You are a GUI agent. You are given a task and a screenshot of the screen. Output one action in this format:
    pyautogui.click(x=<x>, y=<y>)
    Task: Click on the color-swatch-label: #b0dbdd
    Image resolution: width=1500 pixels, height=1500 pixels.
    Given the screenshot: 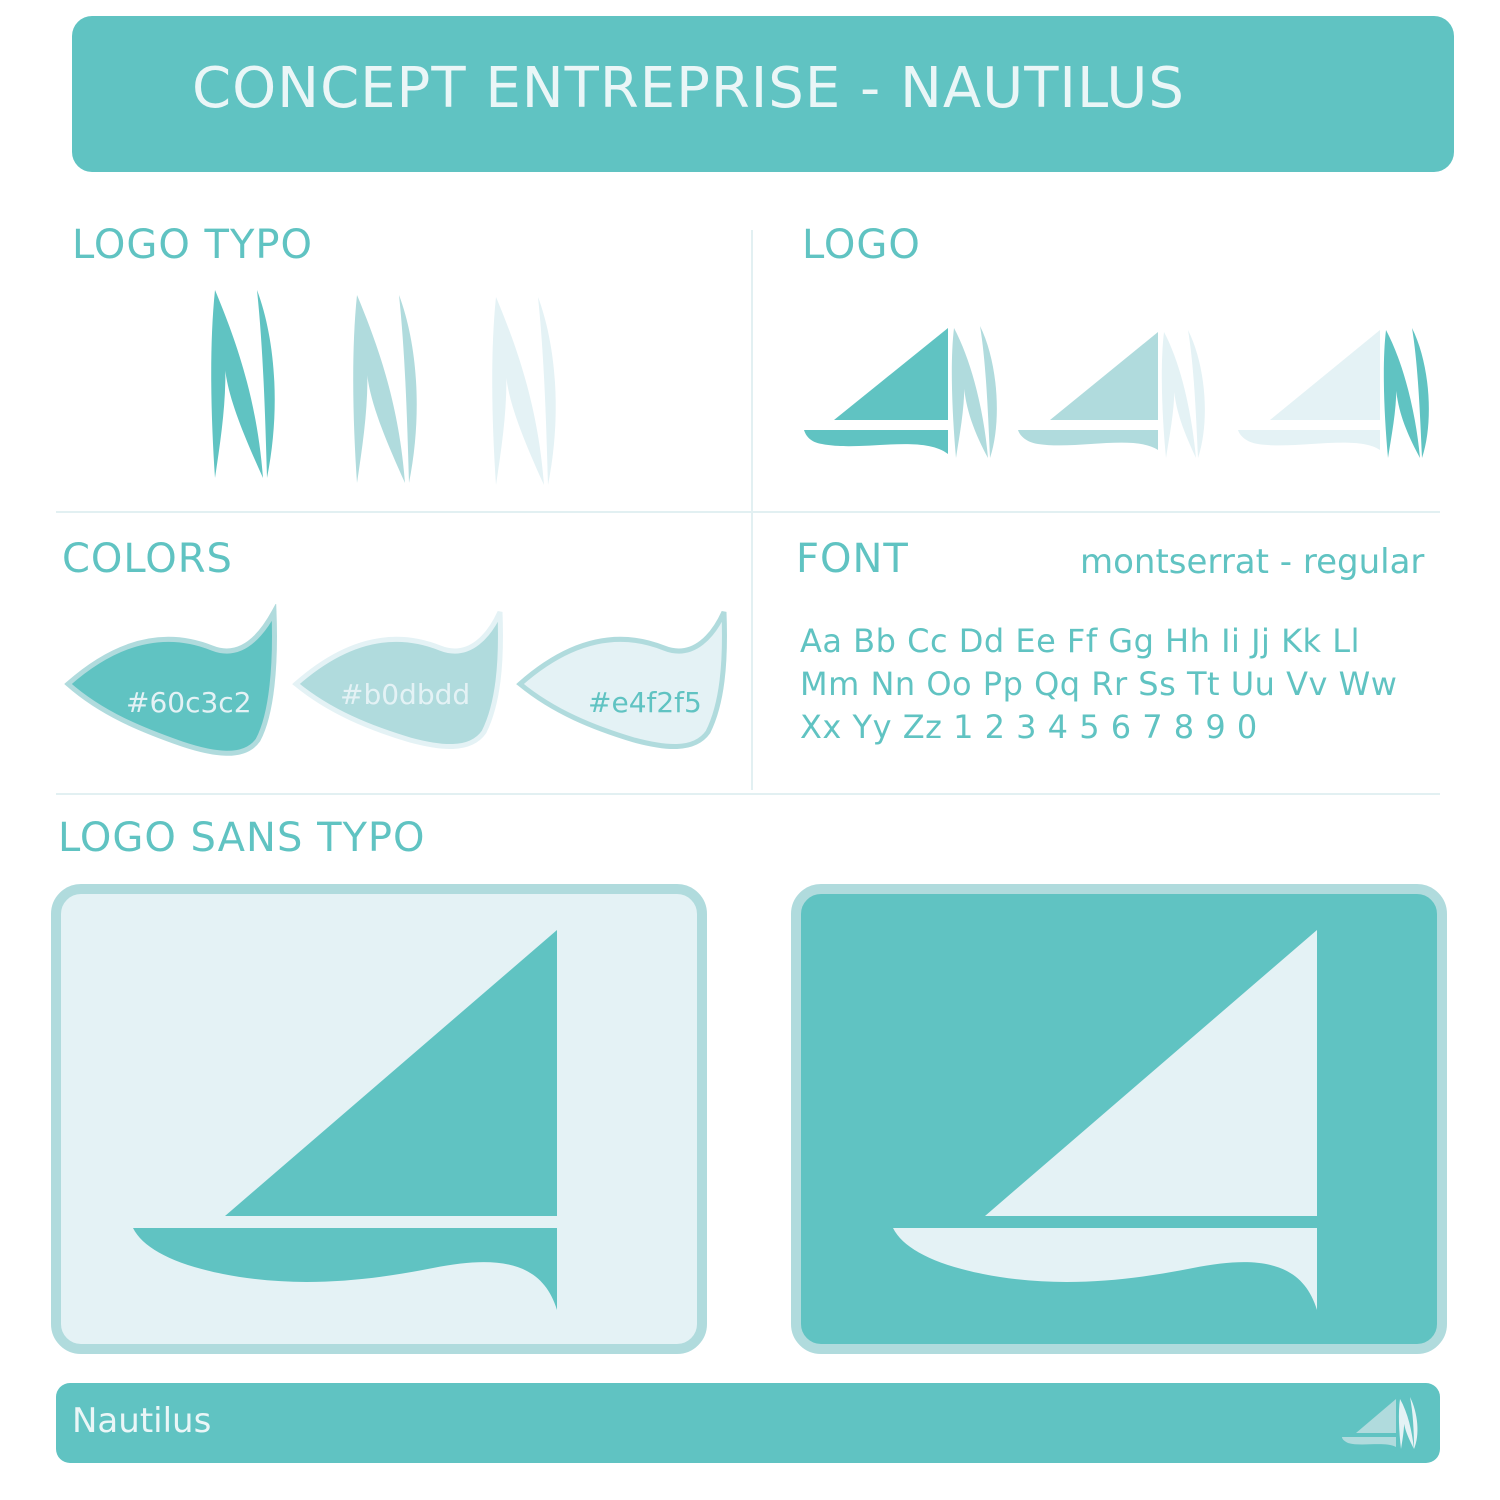 What is the action you would take?
    pyautogui.click(x=405, y=694)
    